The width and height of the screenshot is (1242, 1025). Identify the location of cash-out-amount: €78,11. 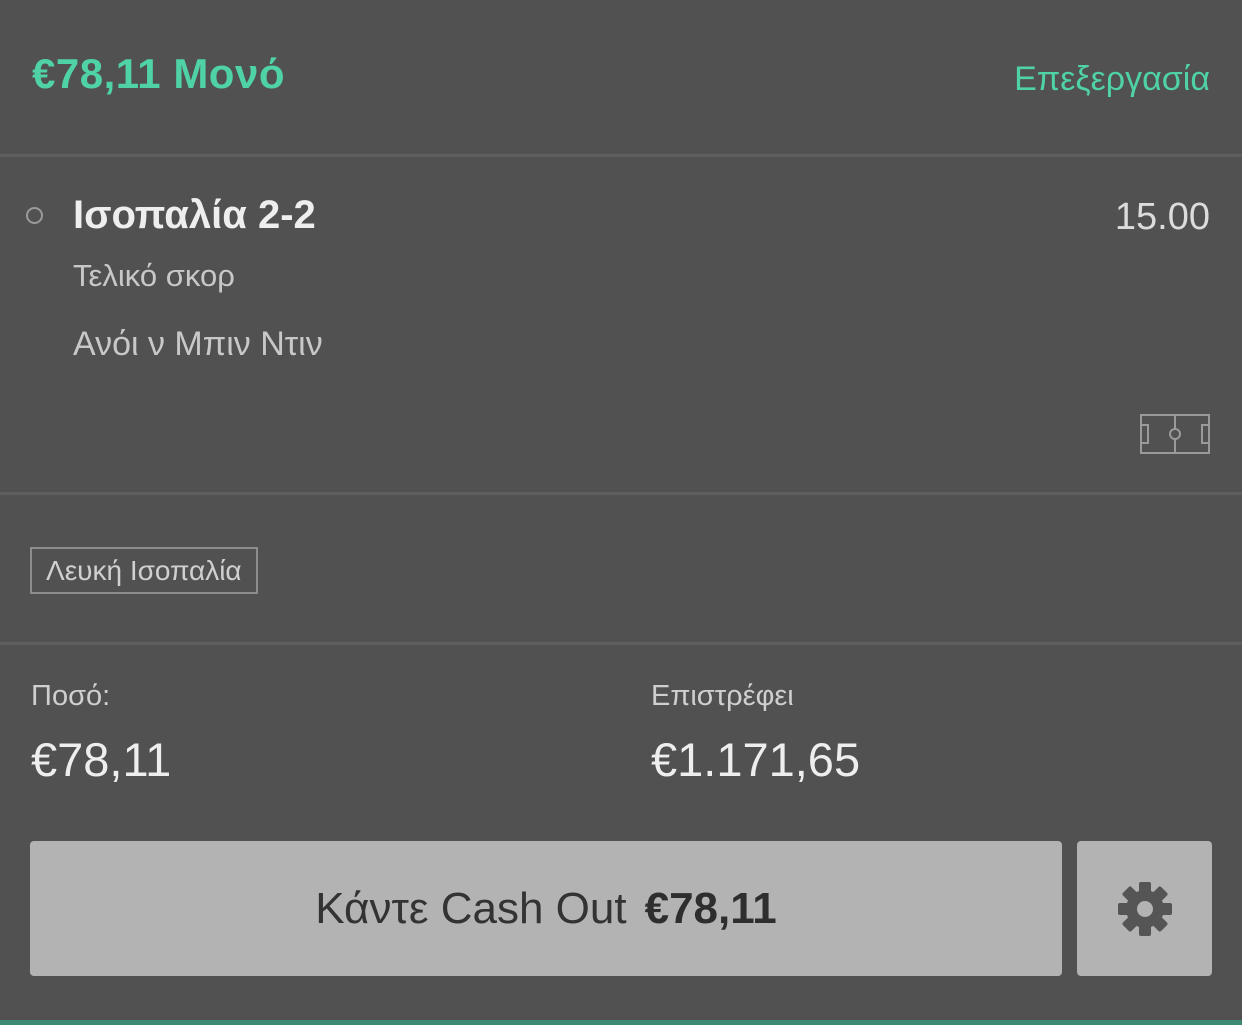
(710, 908).